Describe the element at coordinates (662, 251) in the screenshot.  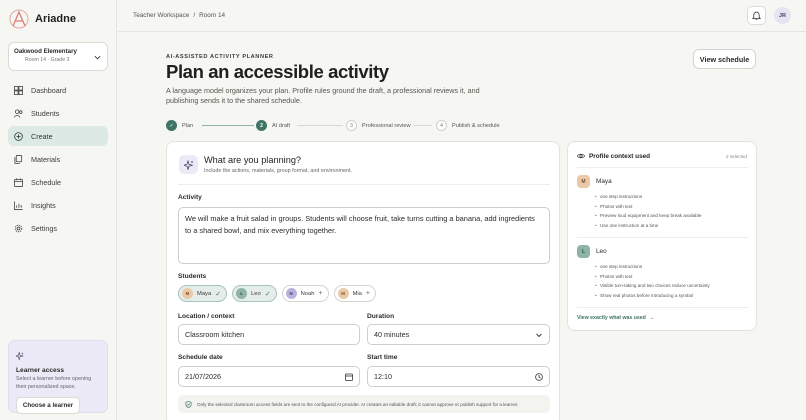
I see `student-header: L Leo` at that location.